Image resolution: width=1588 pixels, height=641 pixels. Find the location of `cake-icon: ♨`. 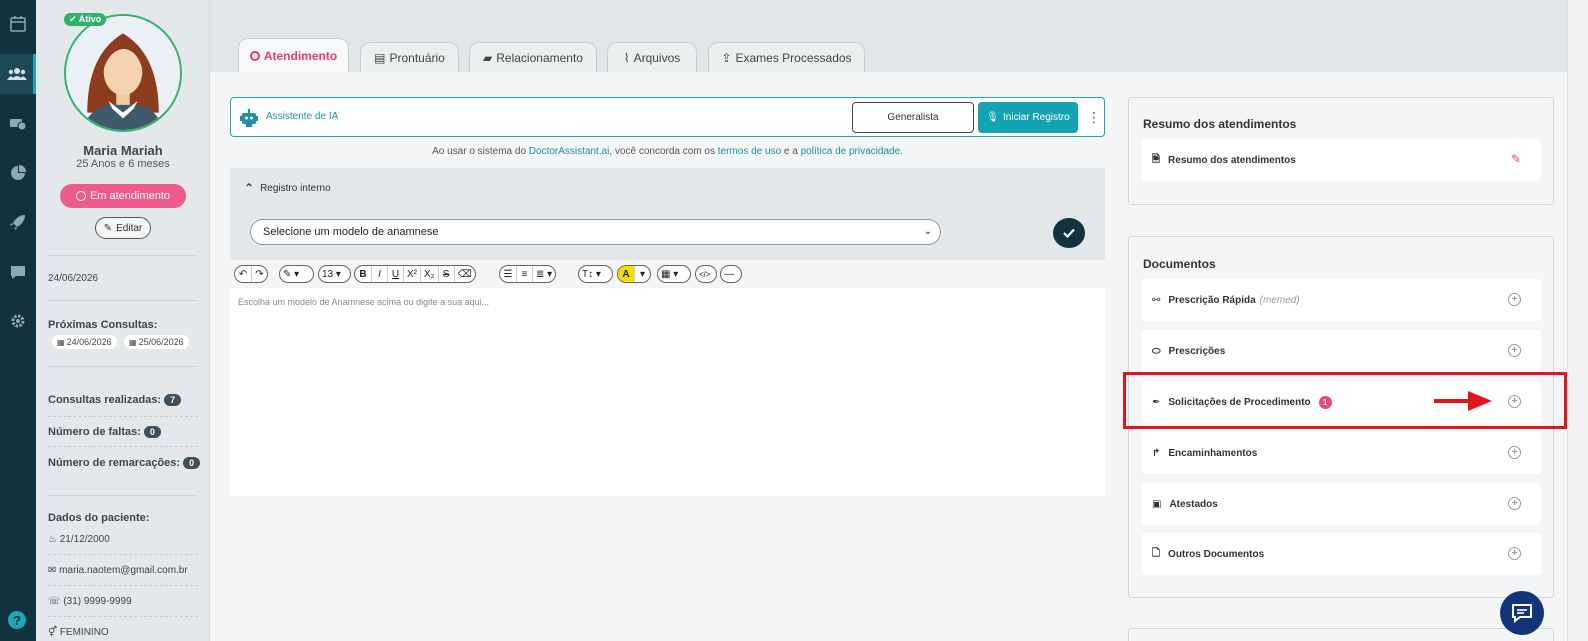

cake-icon: ♨ is located at coordinates (52, 539).